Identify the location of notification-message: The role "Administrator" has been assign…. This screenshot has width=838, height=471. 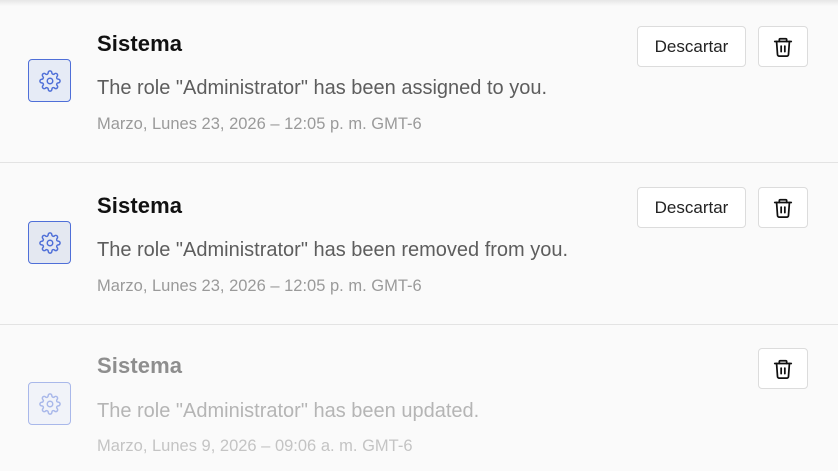
(322, 88).